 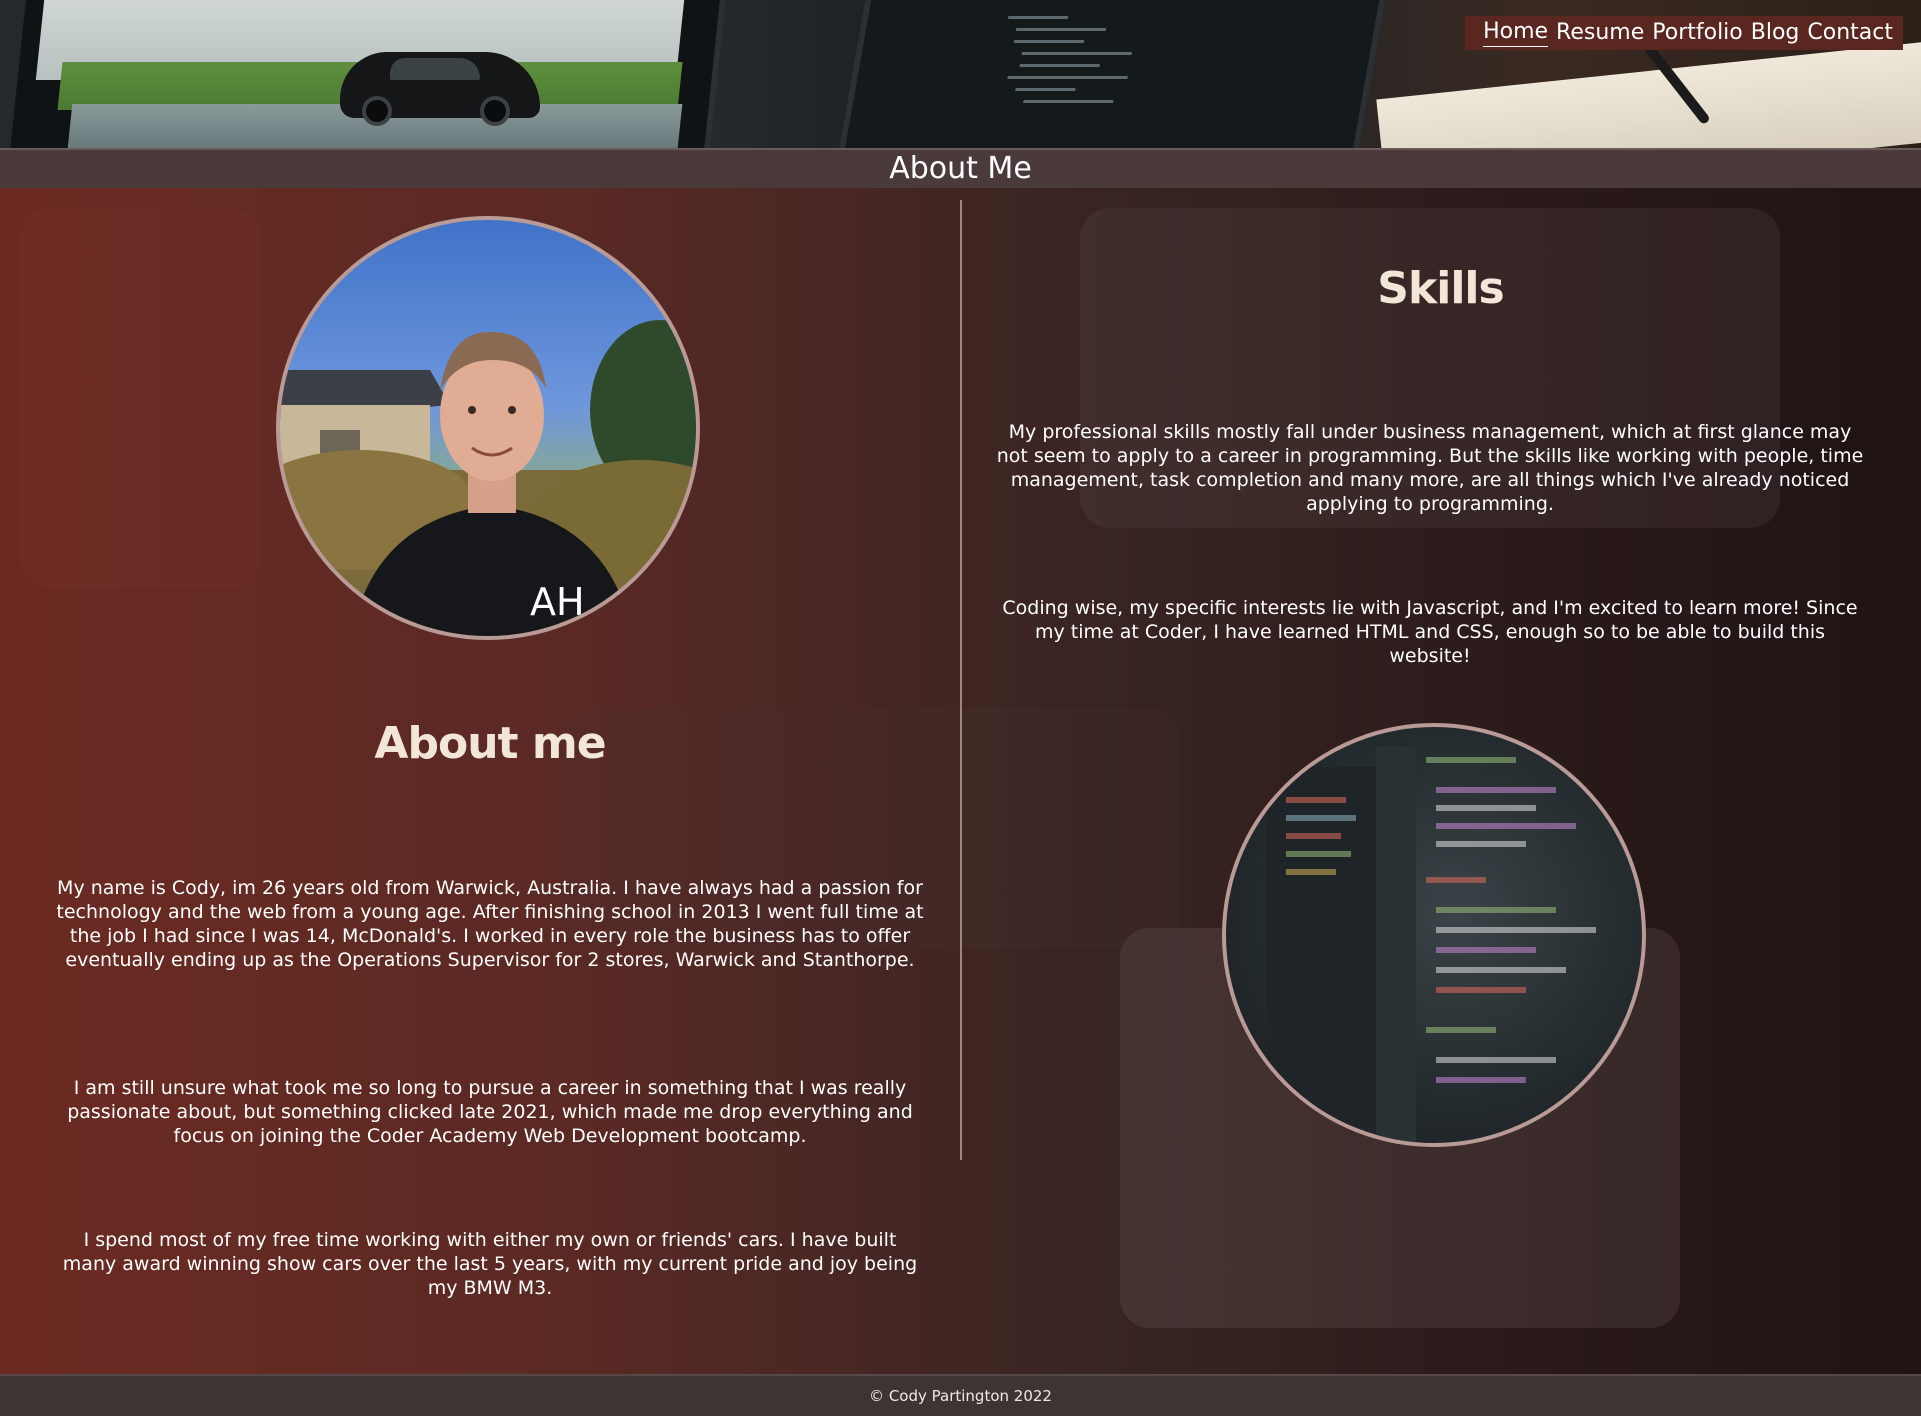 What do you see at coordinates (1775, 33) in the screenshot?
I see `nav-blog: Blog` at bounding box center [1775, 33].